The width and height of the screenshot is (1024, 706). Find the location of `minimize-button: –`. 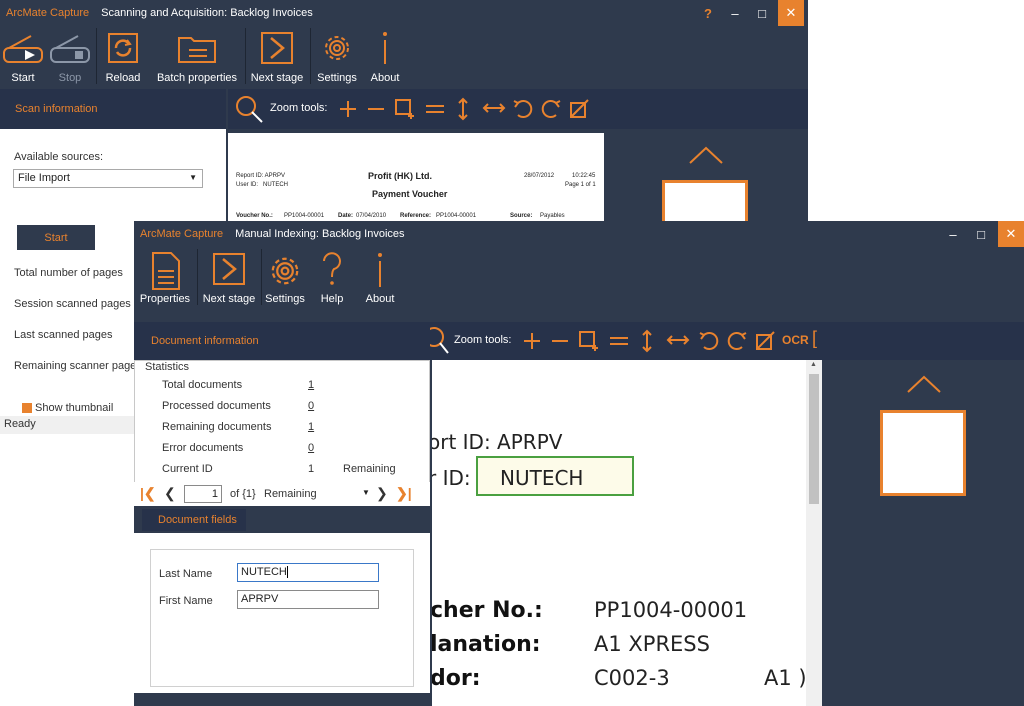

minimize-button: – is located at coordinates (735, 13).